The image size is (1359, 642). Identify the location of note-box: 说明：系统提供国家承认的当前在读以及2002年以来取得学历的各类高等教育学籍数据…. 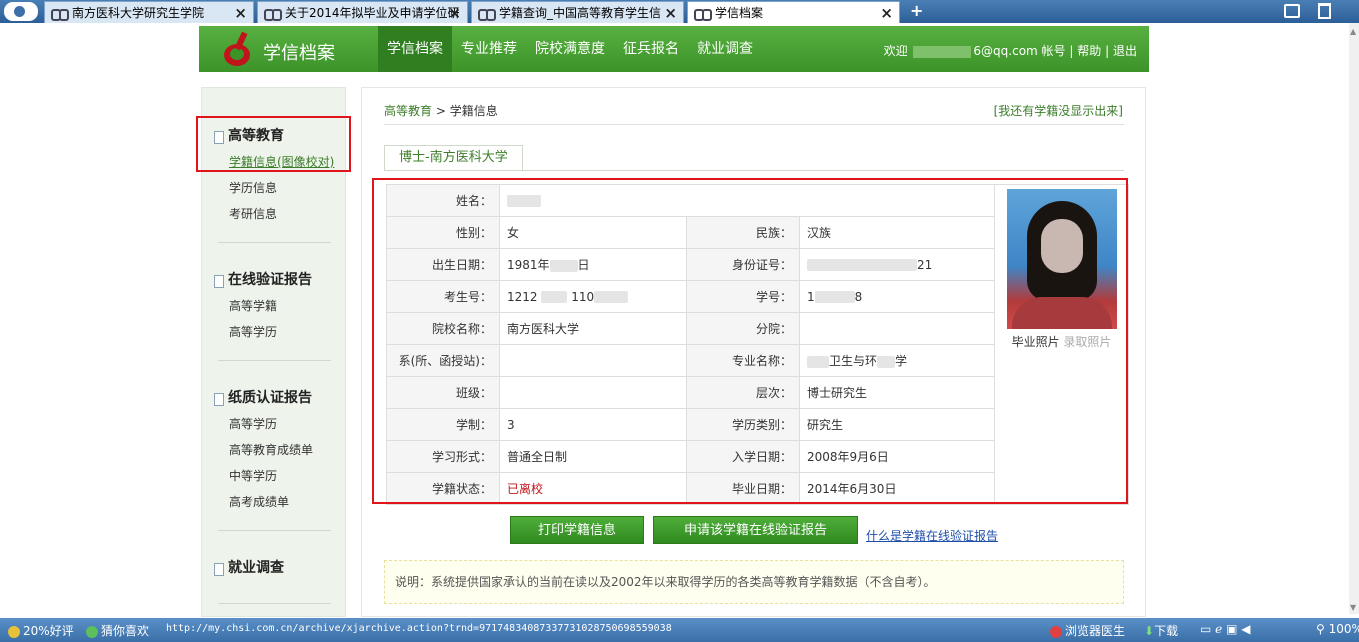
(754, 582).